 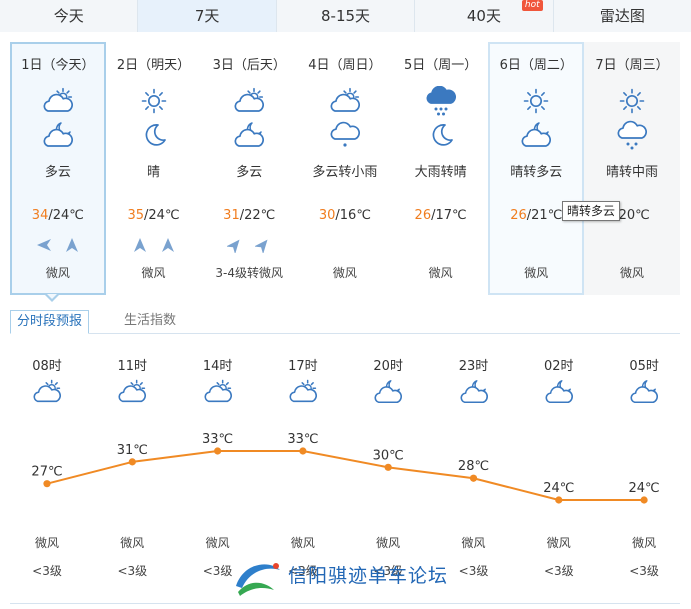 What do you see at coordinates (345, 215) in the screenshot?
I see `temperature-range: 30/16℃` at bounding box center [345, 215].